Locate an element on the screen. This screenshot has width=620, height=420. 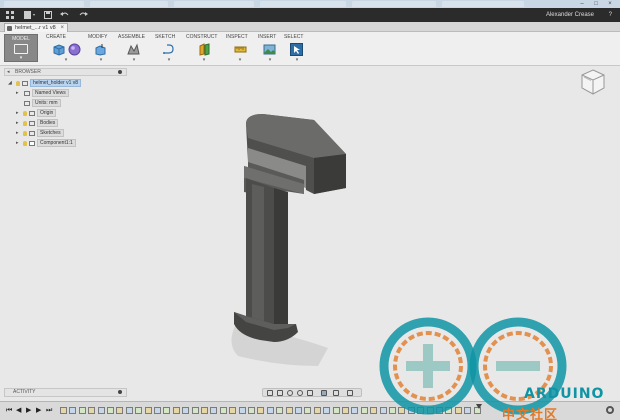
grid-settings-icon is located at coordinates (336, 393).